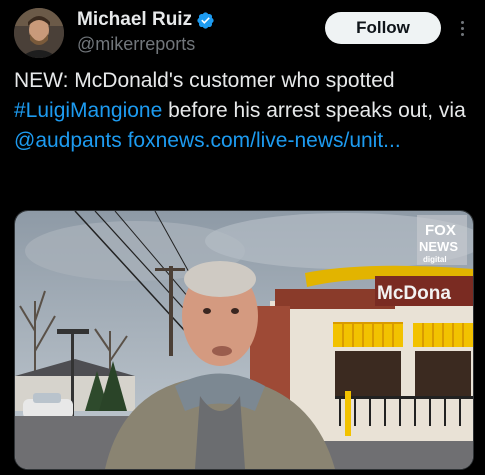 This screenshot has width=485, height=475. Describe the element at coordinates (314, 110) in the screenshot. I see `tweet-text-middle: before his arrest speaks out, via` at that location.